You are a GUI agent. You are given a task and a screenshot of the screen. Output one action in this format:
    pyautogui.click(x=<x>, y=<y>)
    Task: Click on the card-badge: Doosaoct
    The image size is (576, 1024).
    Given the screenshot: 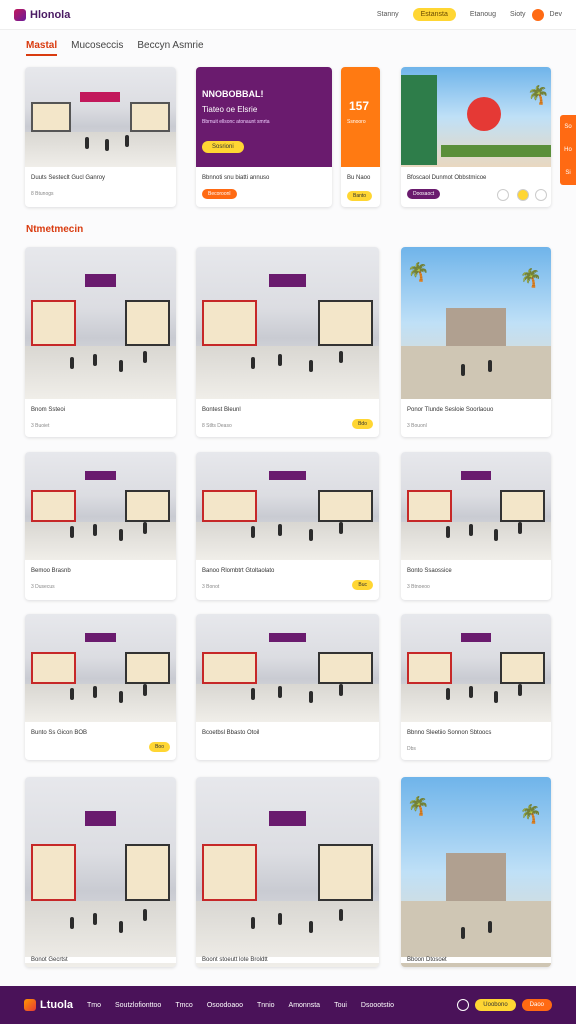 What is the action you would take?
    pyautogui.click(x=424, y=194)
    